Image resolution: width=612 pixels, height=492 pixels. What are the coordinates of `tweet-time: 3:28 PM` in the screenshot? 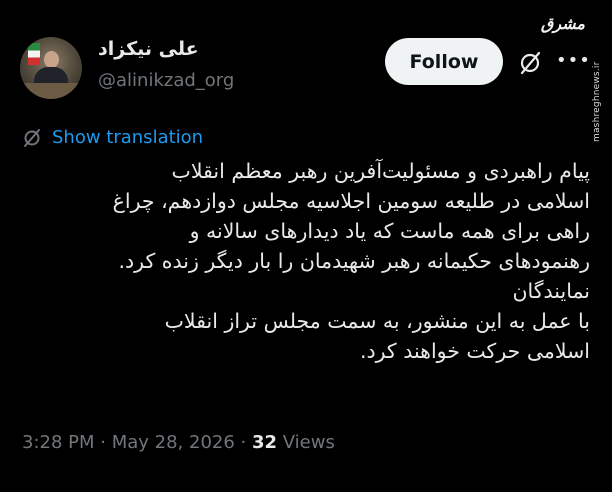 It's located at (58, 442).